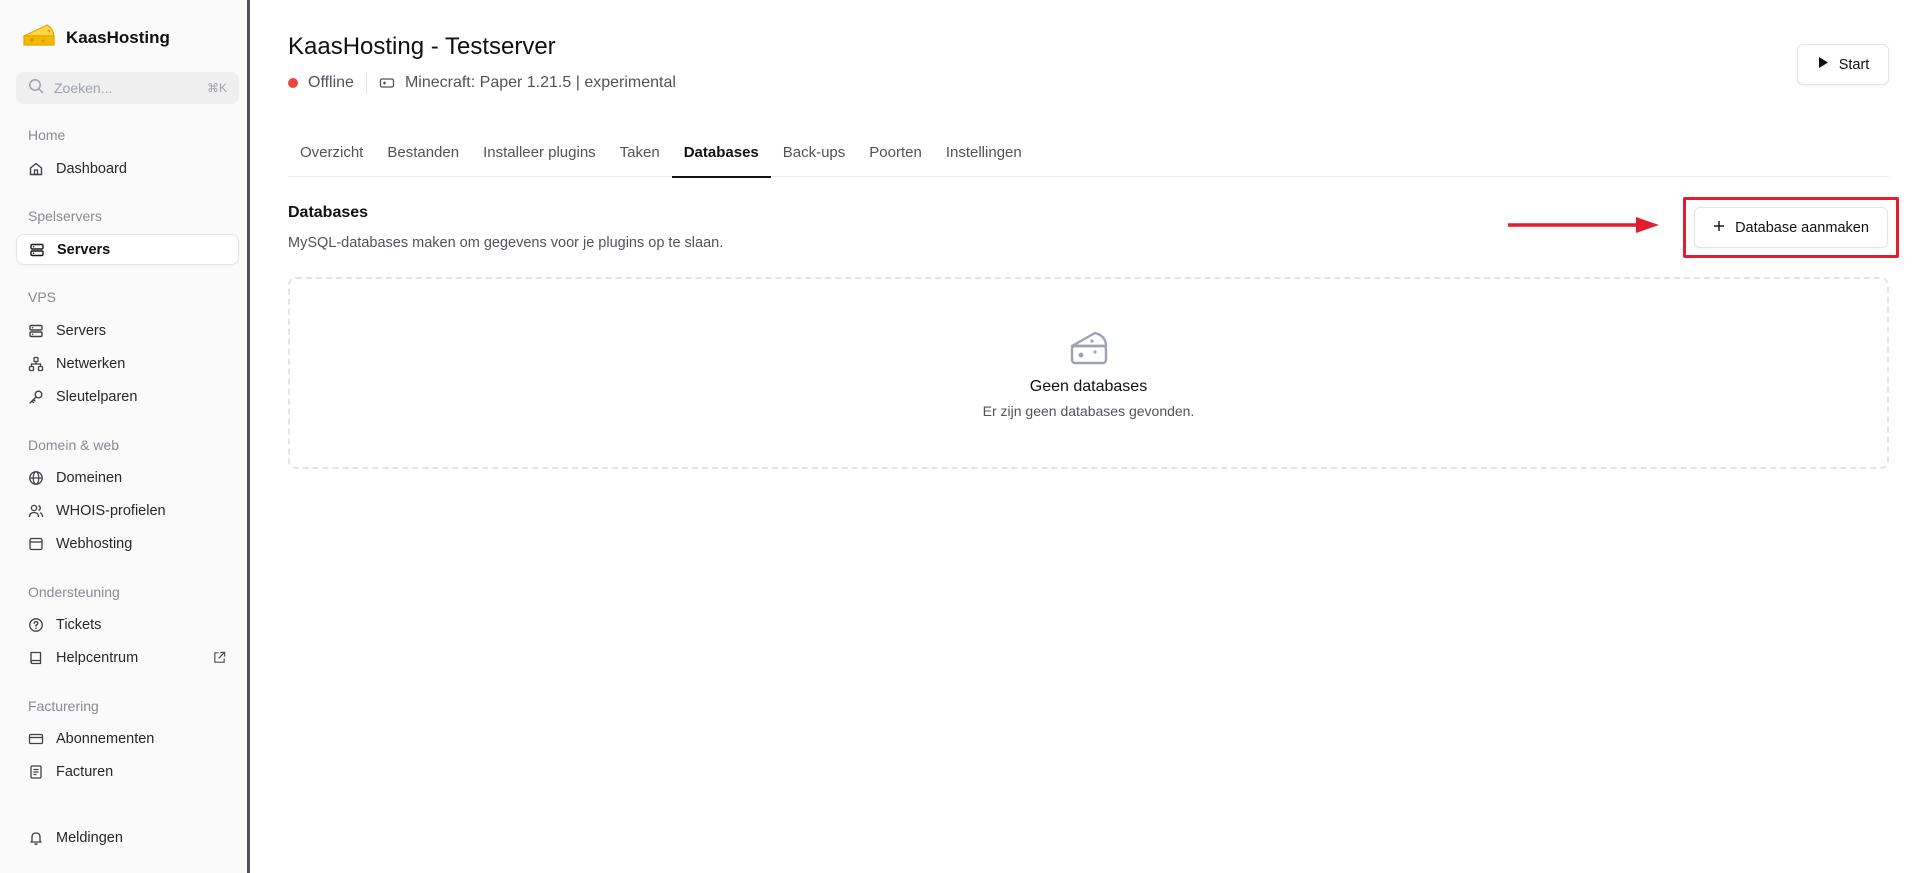 This screenshot has width=1913, height=873. Describe the element at coordinates (366, 83) in the screenshot. I see `divider` at that location.